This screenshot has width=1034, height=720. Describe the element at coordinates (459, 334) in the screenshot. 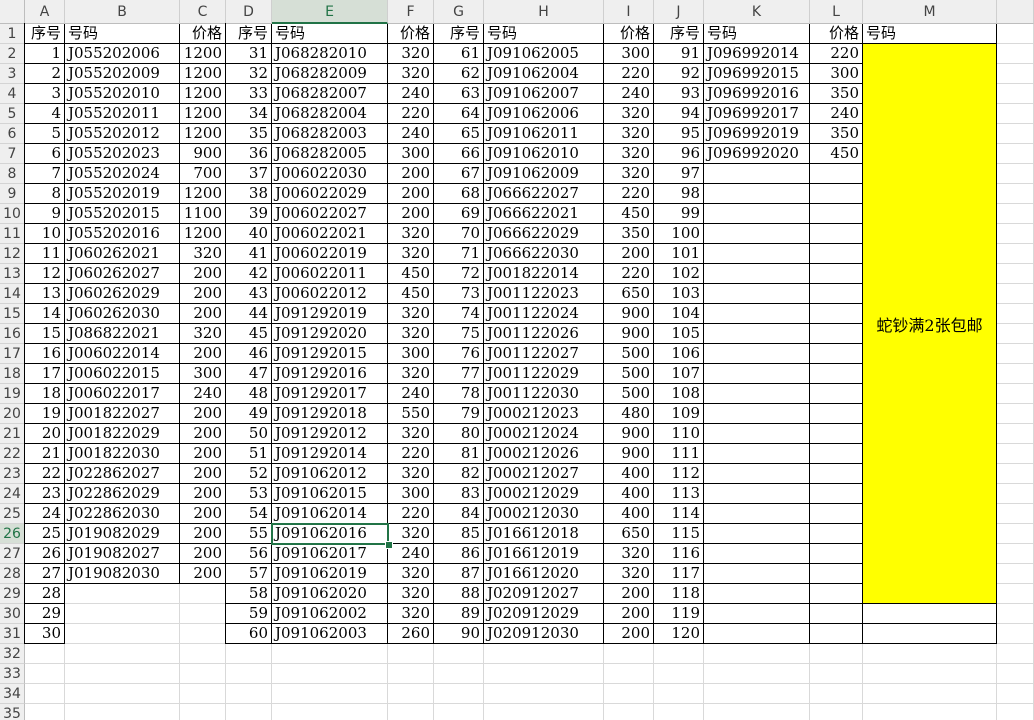

I see `cell-g16: 75` at that location.